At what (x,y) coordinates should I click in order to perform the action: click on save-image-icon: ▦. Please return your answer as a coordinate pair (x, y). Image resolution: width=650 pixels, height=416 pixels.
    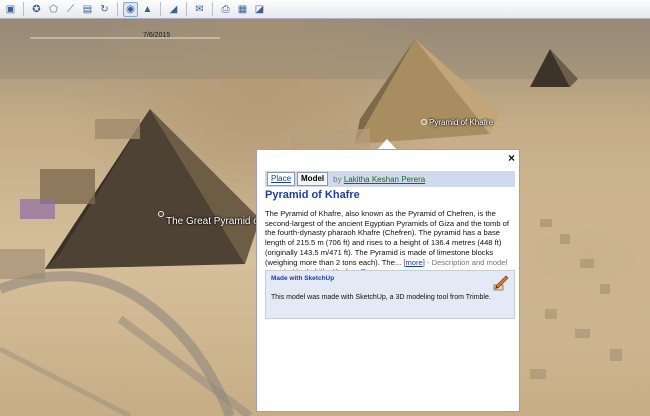
    Looking at the image, I should click on (242, 9).